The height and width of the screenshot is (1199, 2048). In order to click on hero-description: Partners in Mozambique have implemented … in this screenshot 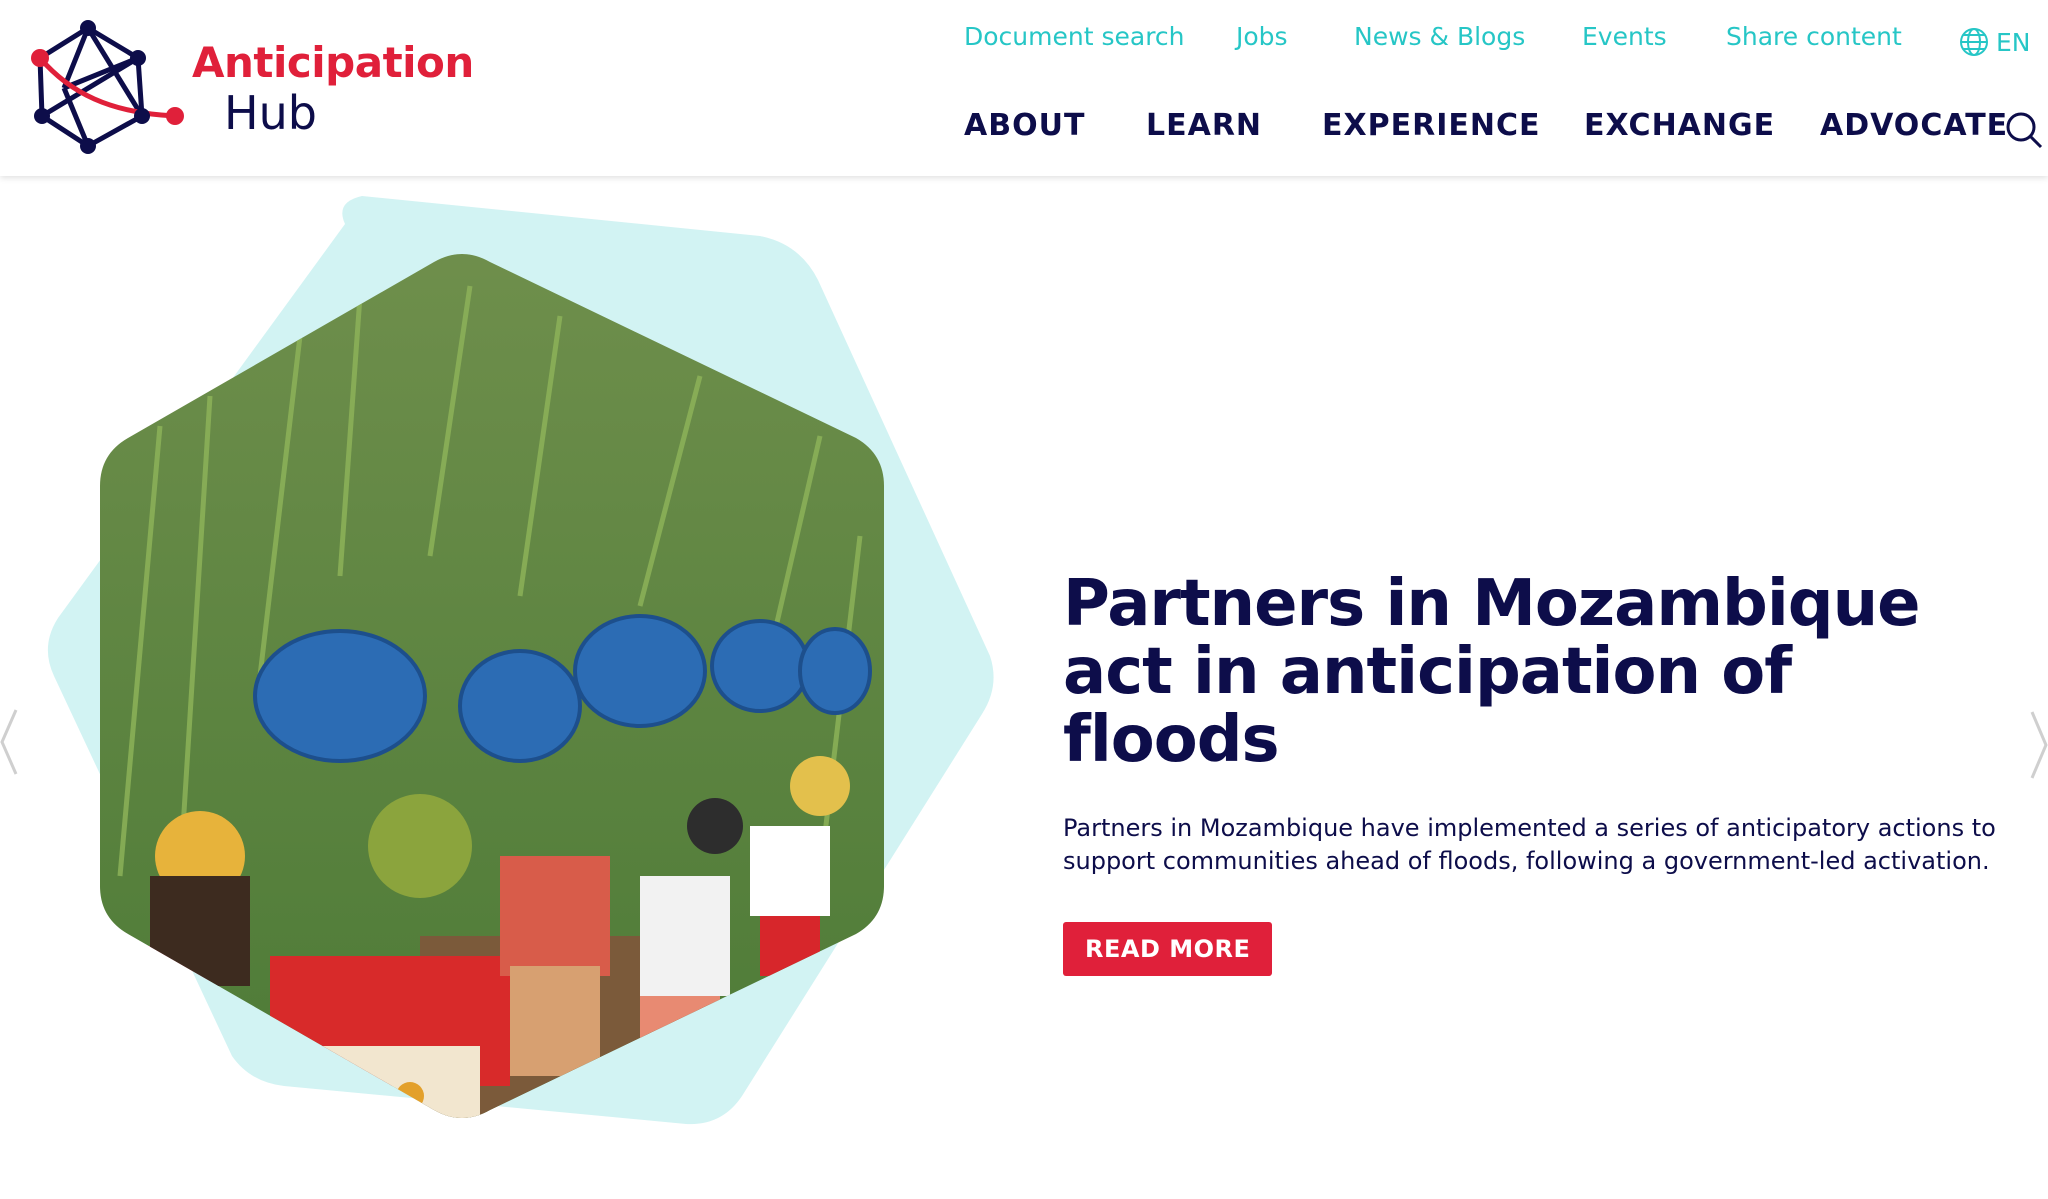, I will do `click(1529, 844)`.